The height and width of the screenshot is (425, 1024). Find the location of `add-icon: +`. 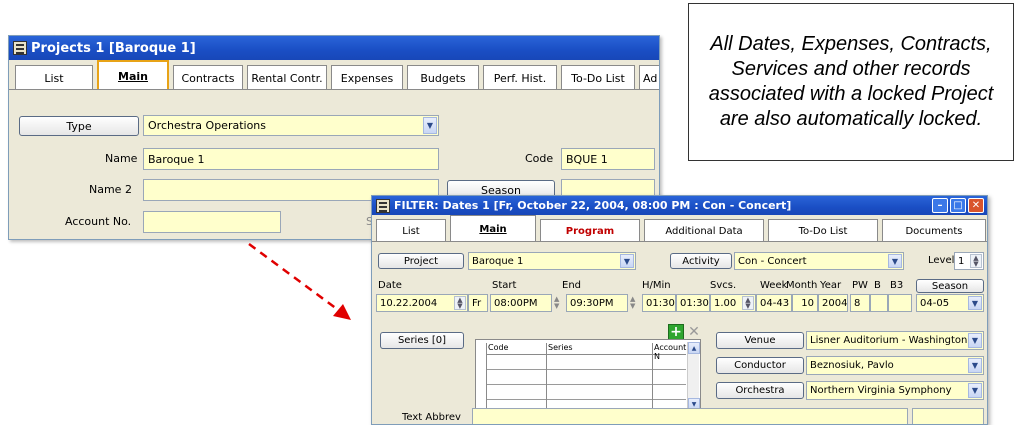

add-icon: + is located at coordinates (676, 332).